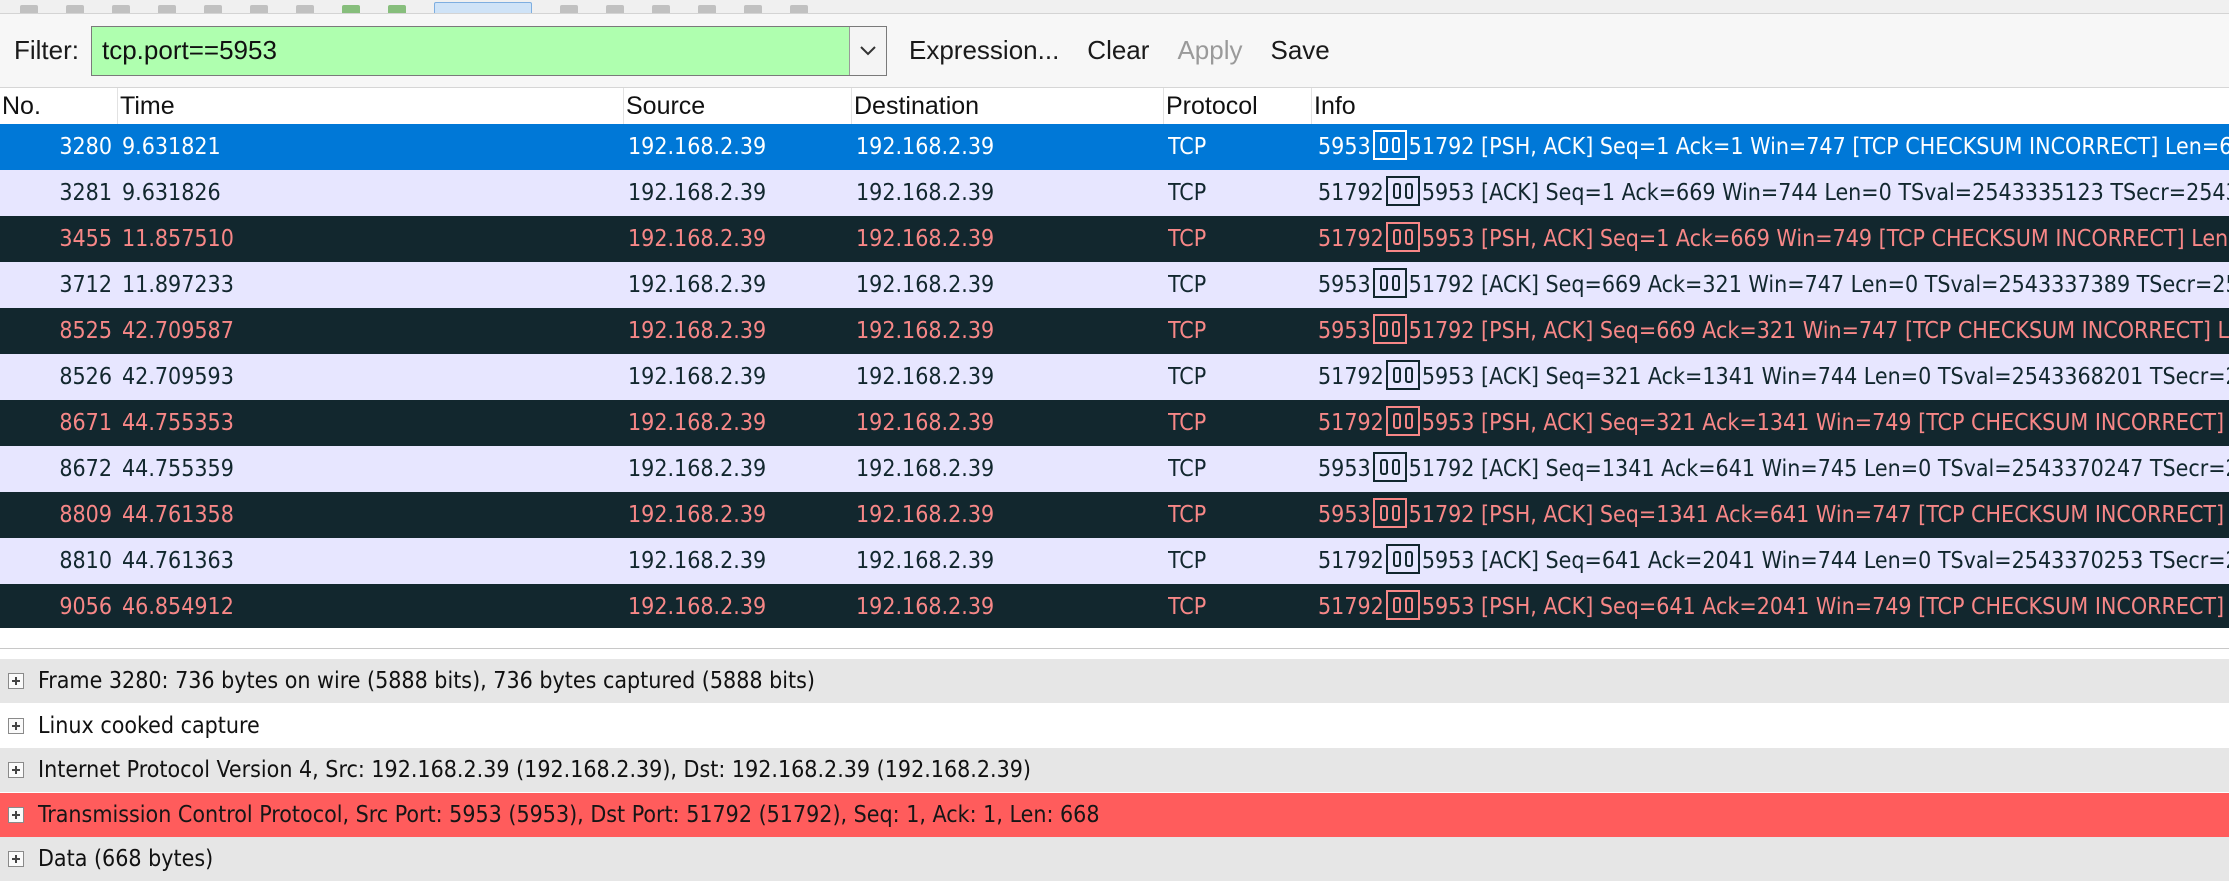 The image size is (2229, 881). What do you see at coordinates (1114, 859) in the screenshot?
I see `detail-tree-item: Data (668 bytes)` at bounding box center [1114, 859].